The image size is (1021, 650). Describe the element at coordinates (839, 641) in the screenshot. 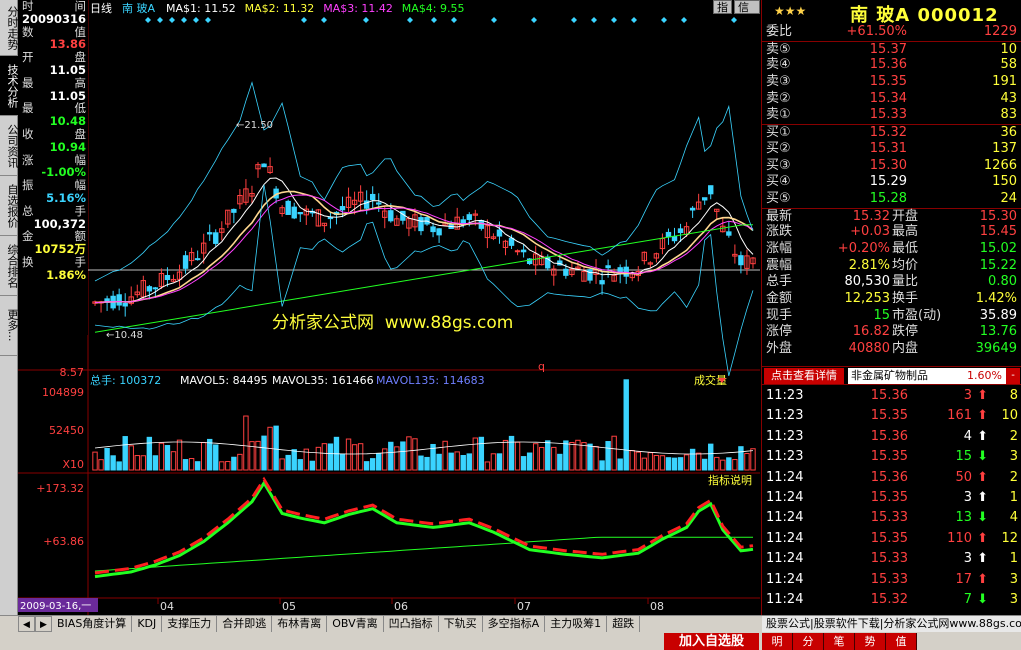

I see `quick-button: 笔` at that location.